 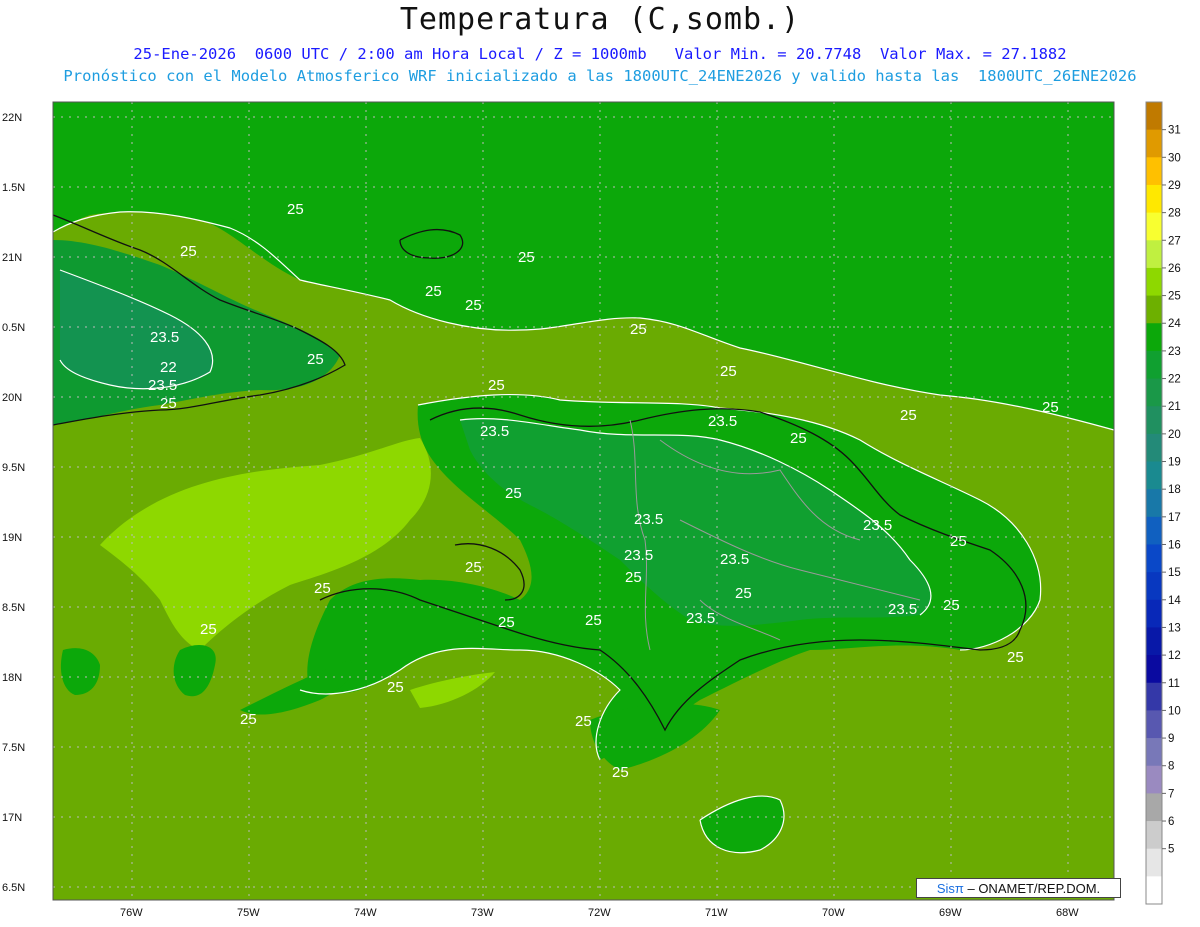 I want to click on colorbar-label: 13, so click(x=1174, y=628).